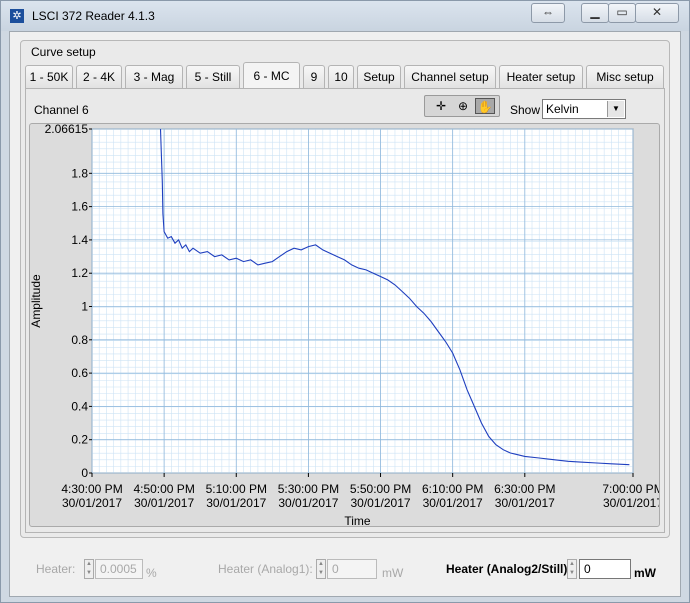 The width and height of the screenshot is (690, 603). I want to click on heater-analog1-unit: mW, so click(393, 573).